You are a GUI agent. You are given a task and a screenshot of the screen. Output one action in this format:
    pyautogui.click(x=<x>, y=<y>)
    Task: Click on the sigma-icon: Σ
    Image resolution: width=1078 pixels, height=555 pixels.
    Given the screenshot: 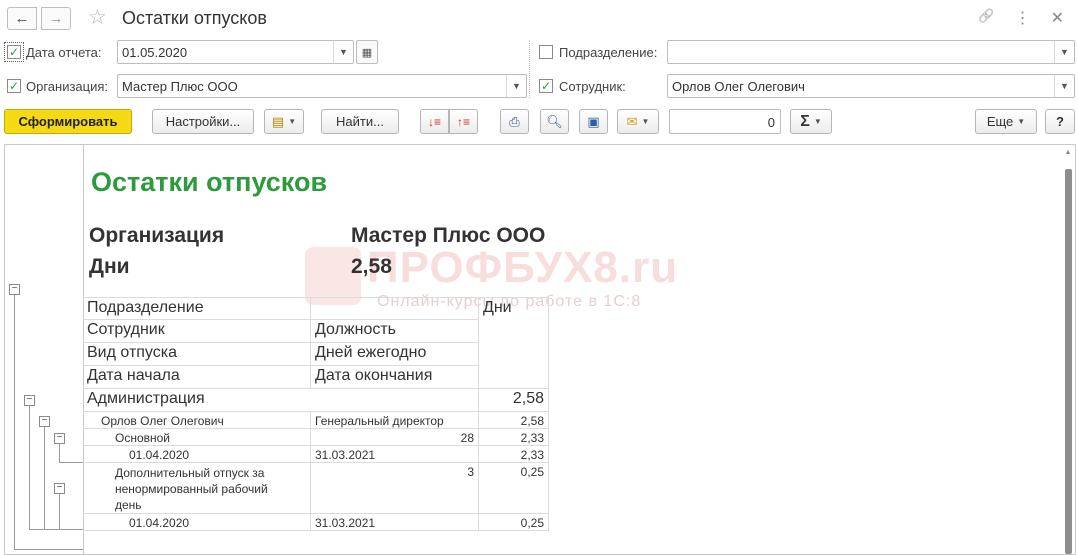 What is the action you would take?
    pyautogui.click(x=805, y=121)
    